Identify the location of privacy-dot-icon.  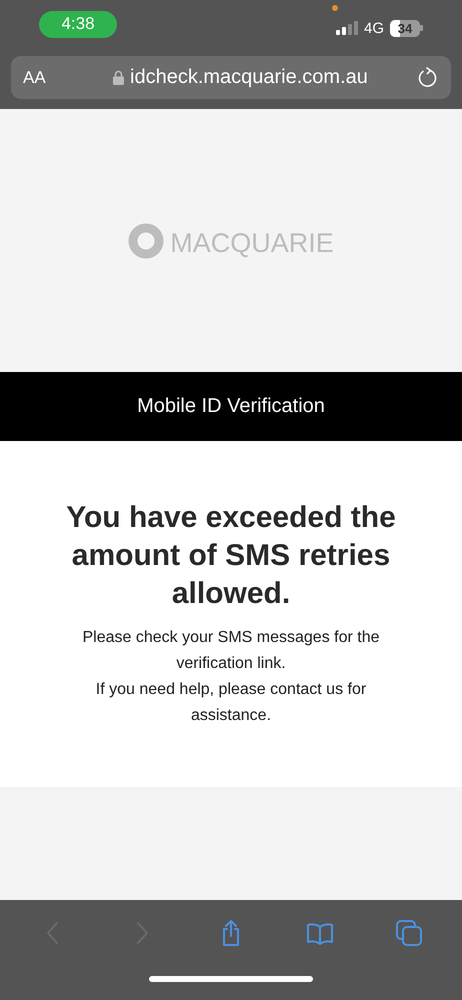
(335, 7).